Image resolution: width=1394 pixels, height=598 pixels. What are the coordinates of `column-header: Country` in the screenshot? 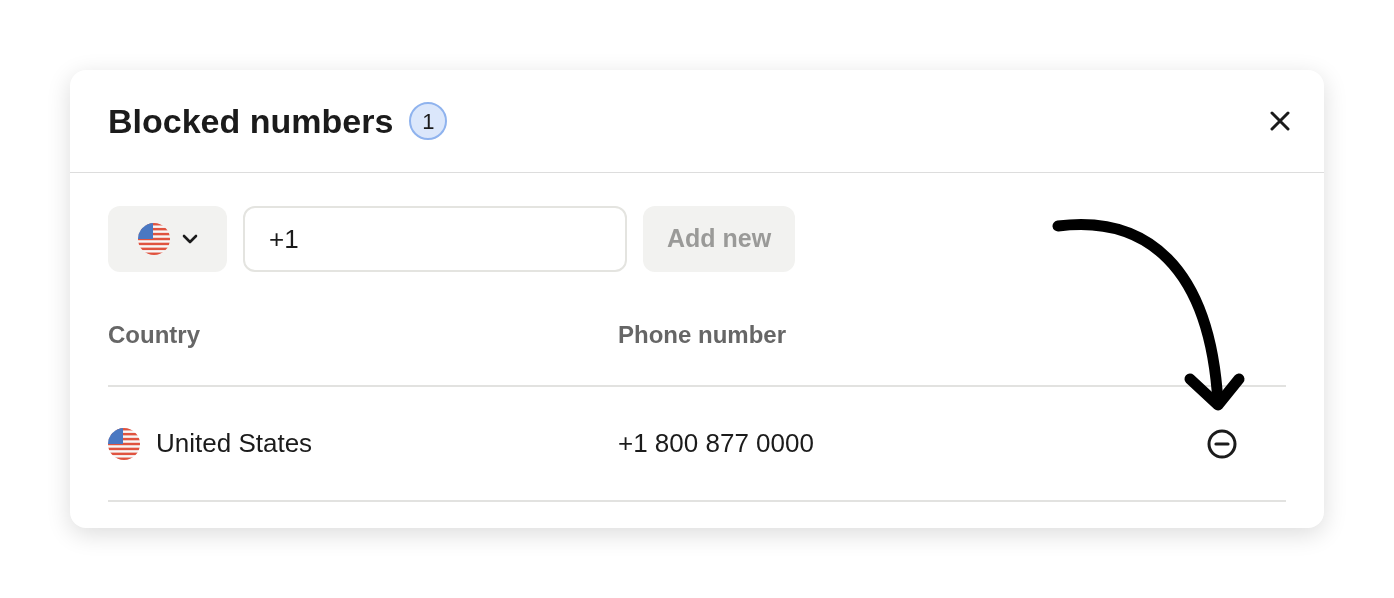 It's located at (154, 335).